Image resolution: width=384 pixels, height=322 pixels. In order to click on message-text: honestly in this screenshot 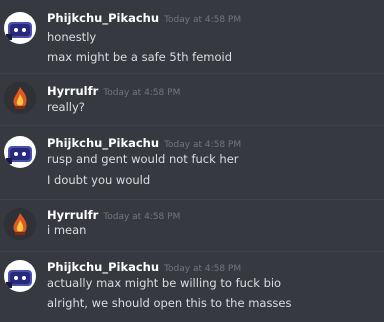, I will do `click(72, 37)`.